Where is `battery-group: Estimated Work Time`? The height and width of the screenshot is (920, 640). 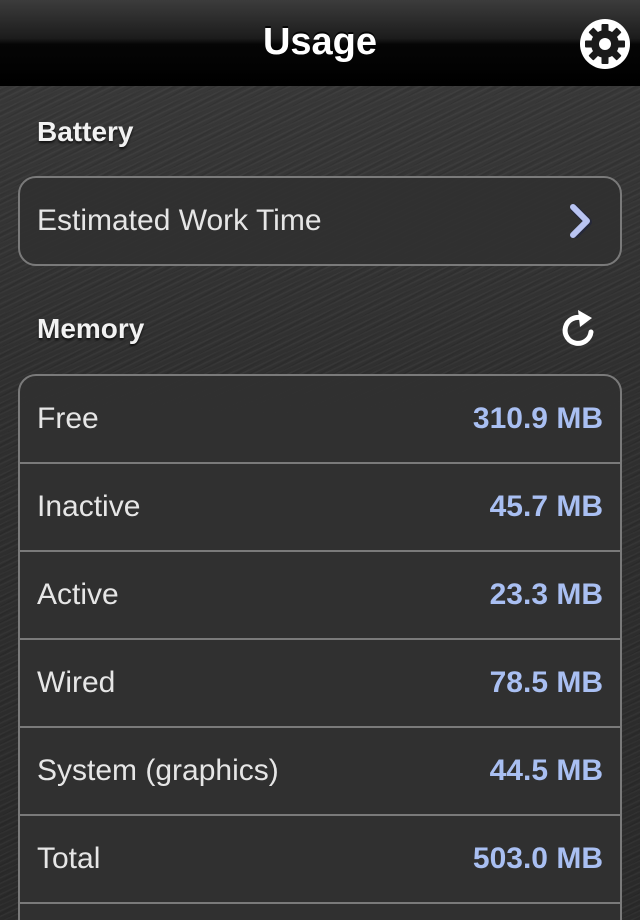 battery-group: Estimated Work Time is located at coordinates (320, 221).